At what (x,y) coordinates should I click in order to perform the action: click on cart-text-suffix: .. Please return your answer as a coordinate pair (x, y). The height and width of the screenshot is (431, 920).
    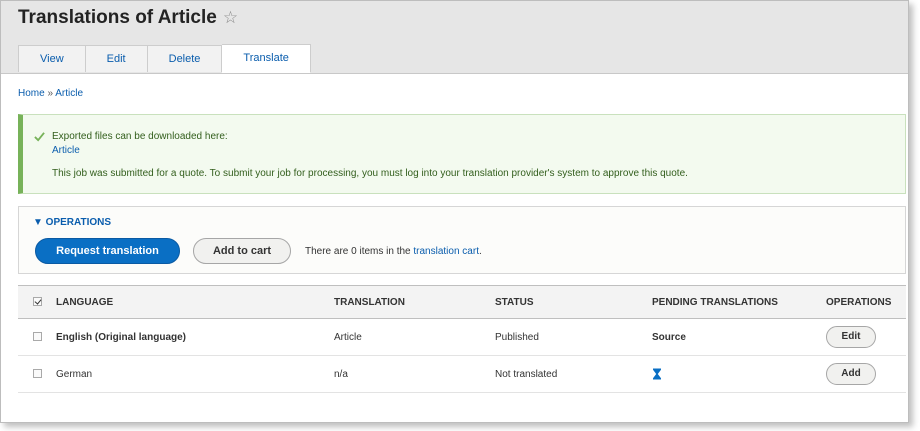
    Looking at the image, I should click on (480, 251).